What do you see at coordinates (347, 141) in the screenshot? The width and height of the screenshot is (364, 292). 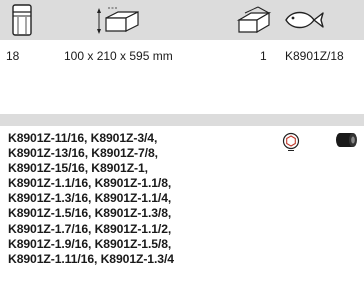 I see `impact-socket-icon` at bounding box center [347, 141].